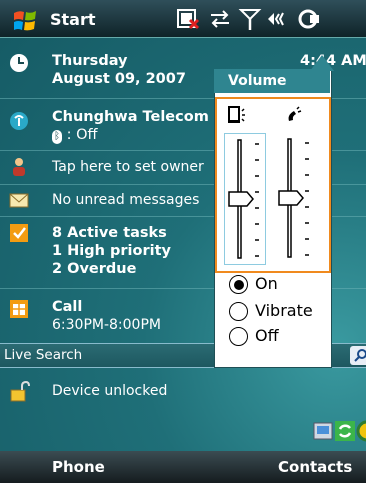 Image resolution: width=366 pixels, height=483 pixels. I want to click on appointment-block: Call 6:30PM-8:00PM, so click(106, 316).